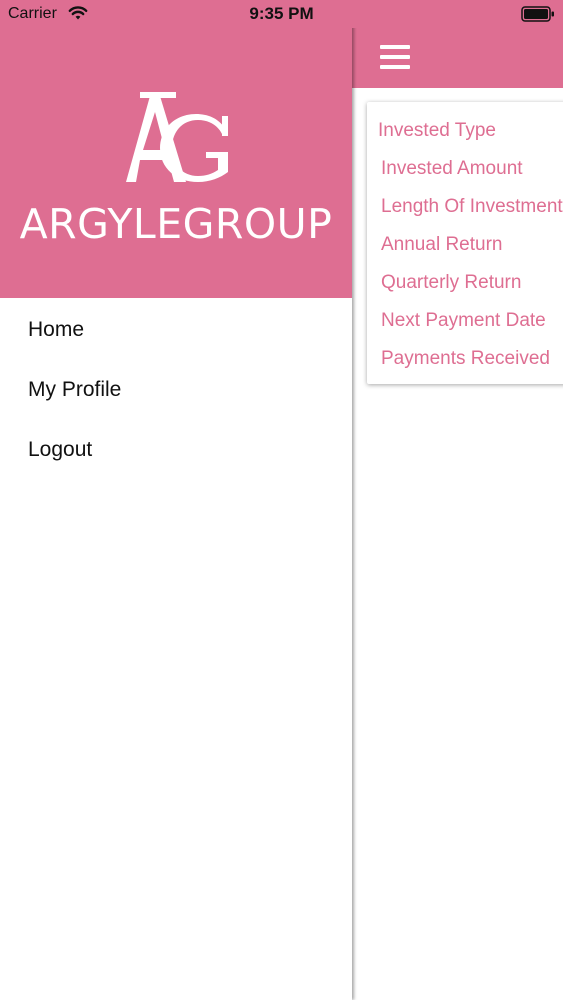  What do you see at coordinates (176, 224) in the screenshot?
I see `brand-wordmark: ARGYLEGROUP` at bounding box center [176, 224].